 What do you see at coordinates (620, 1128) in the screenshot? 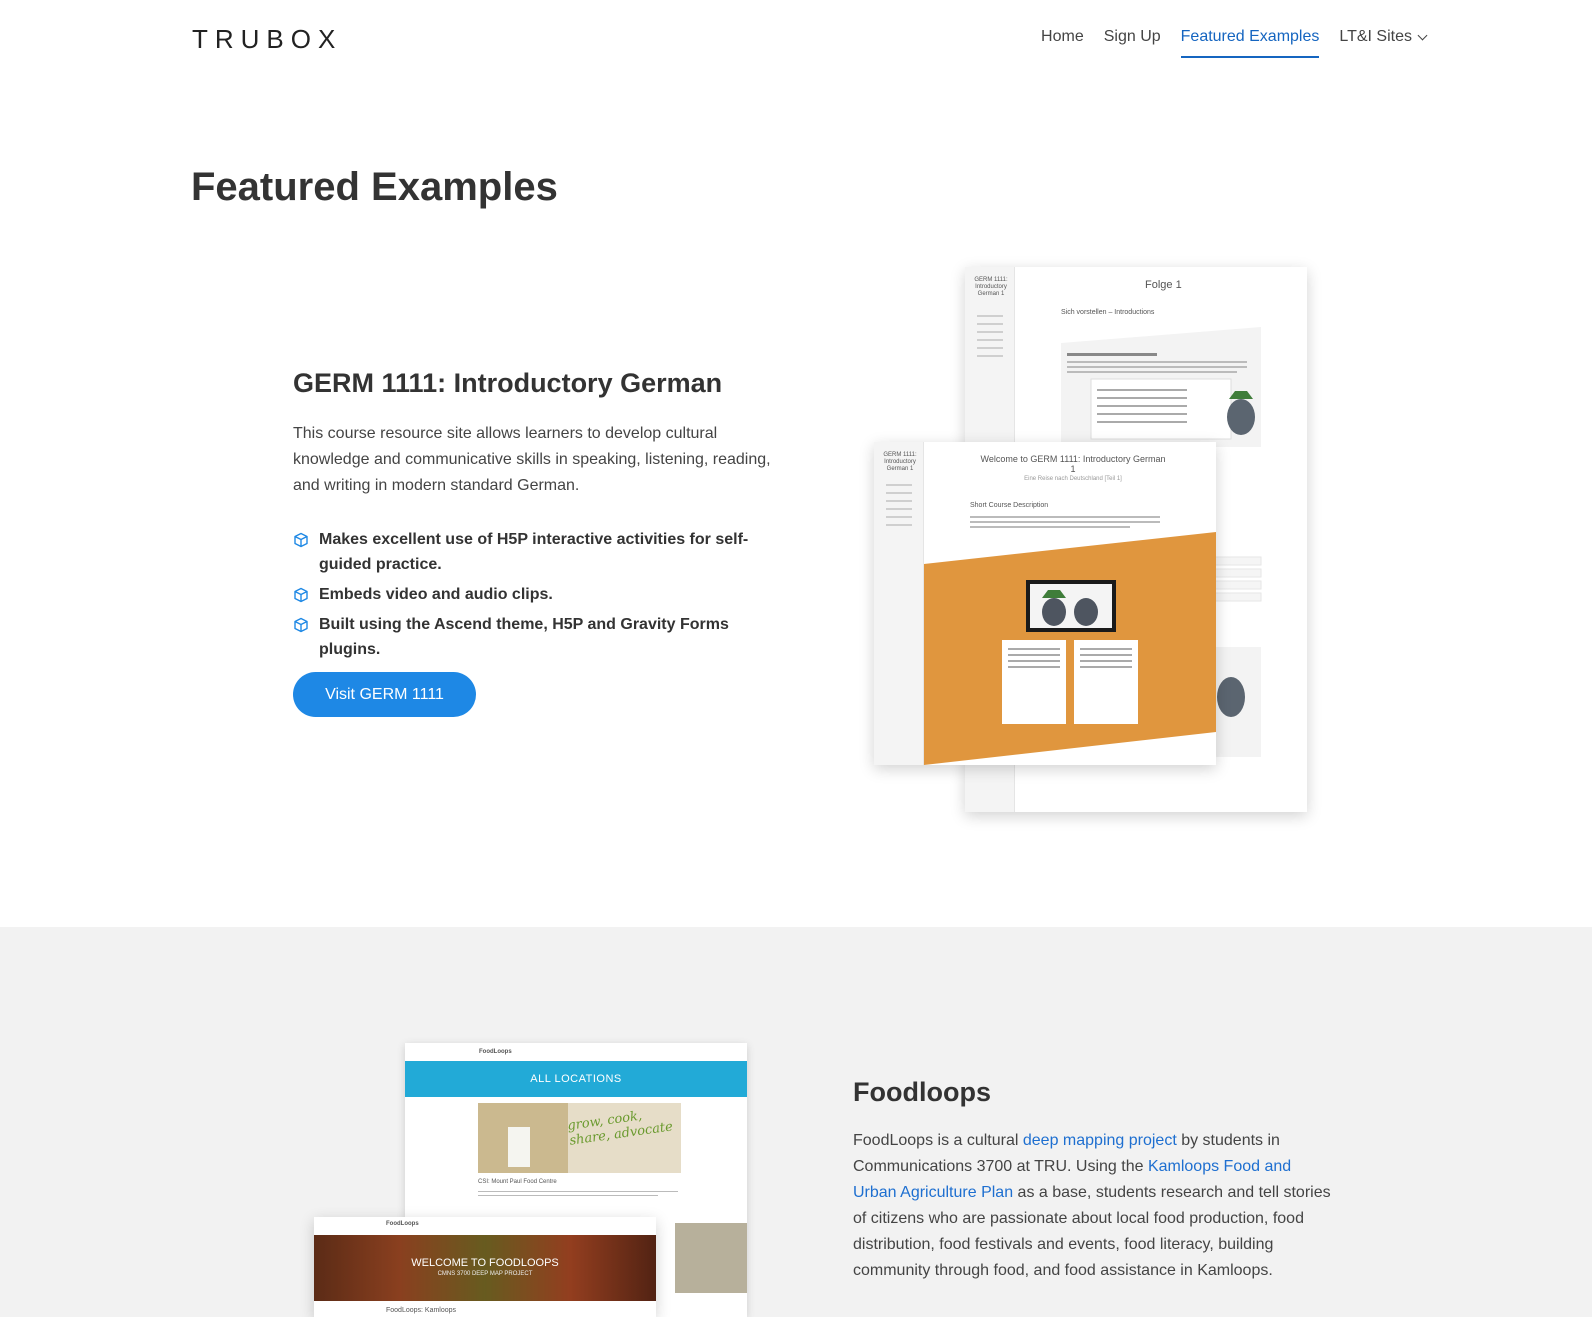
I see `food-centre-script: grow, cook, share, advocate` at bounding box center [620, 1128].